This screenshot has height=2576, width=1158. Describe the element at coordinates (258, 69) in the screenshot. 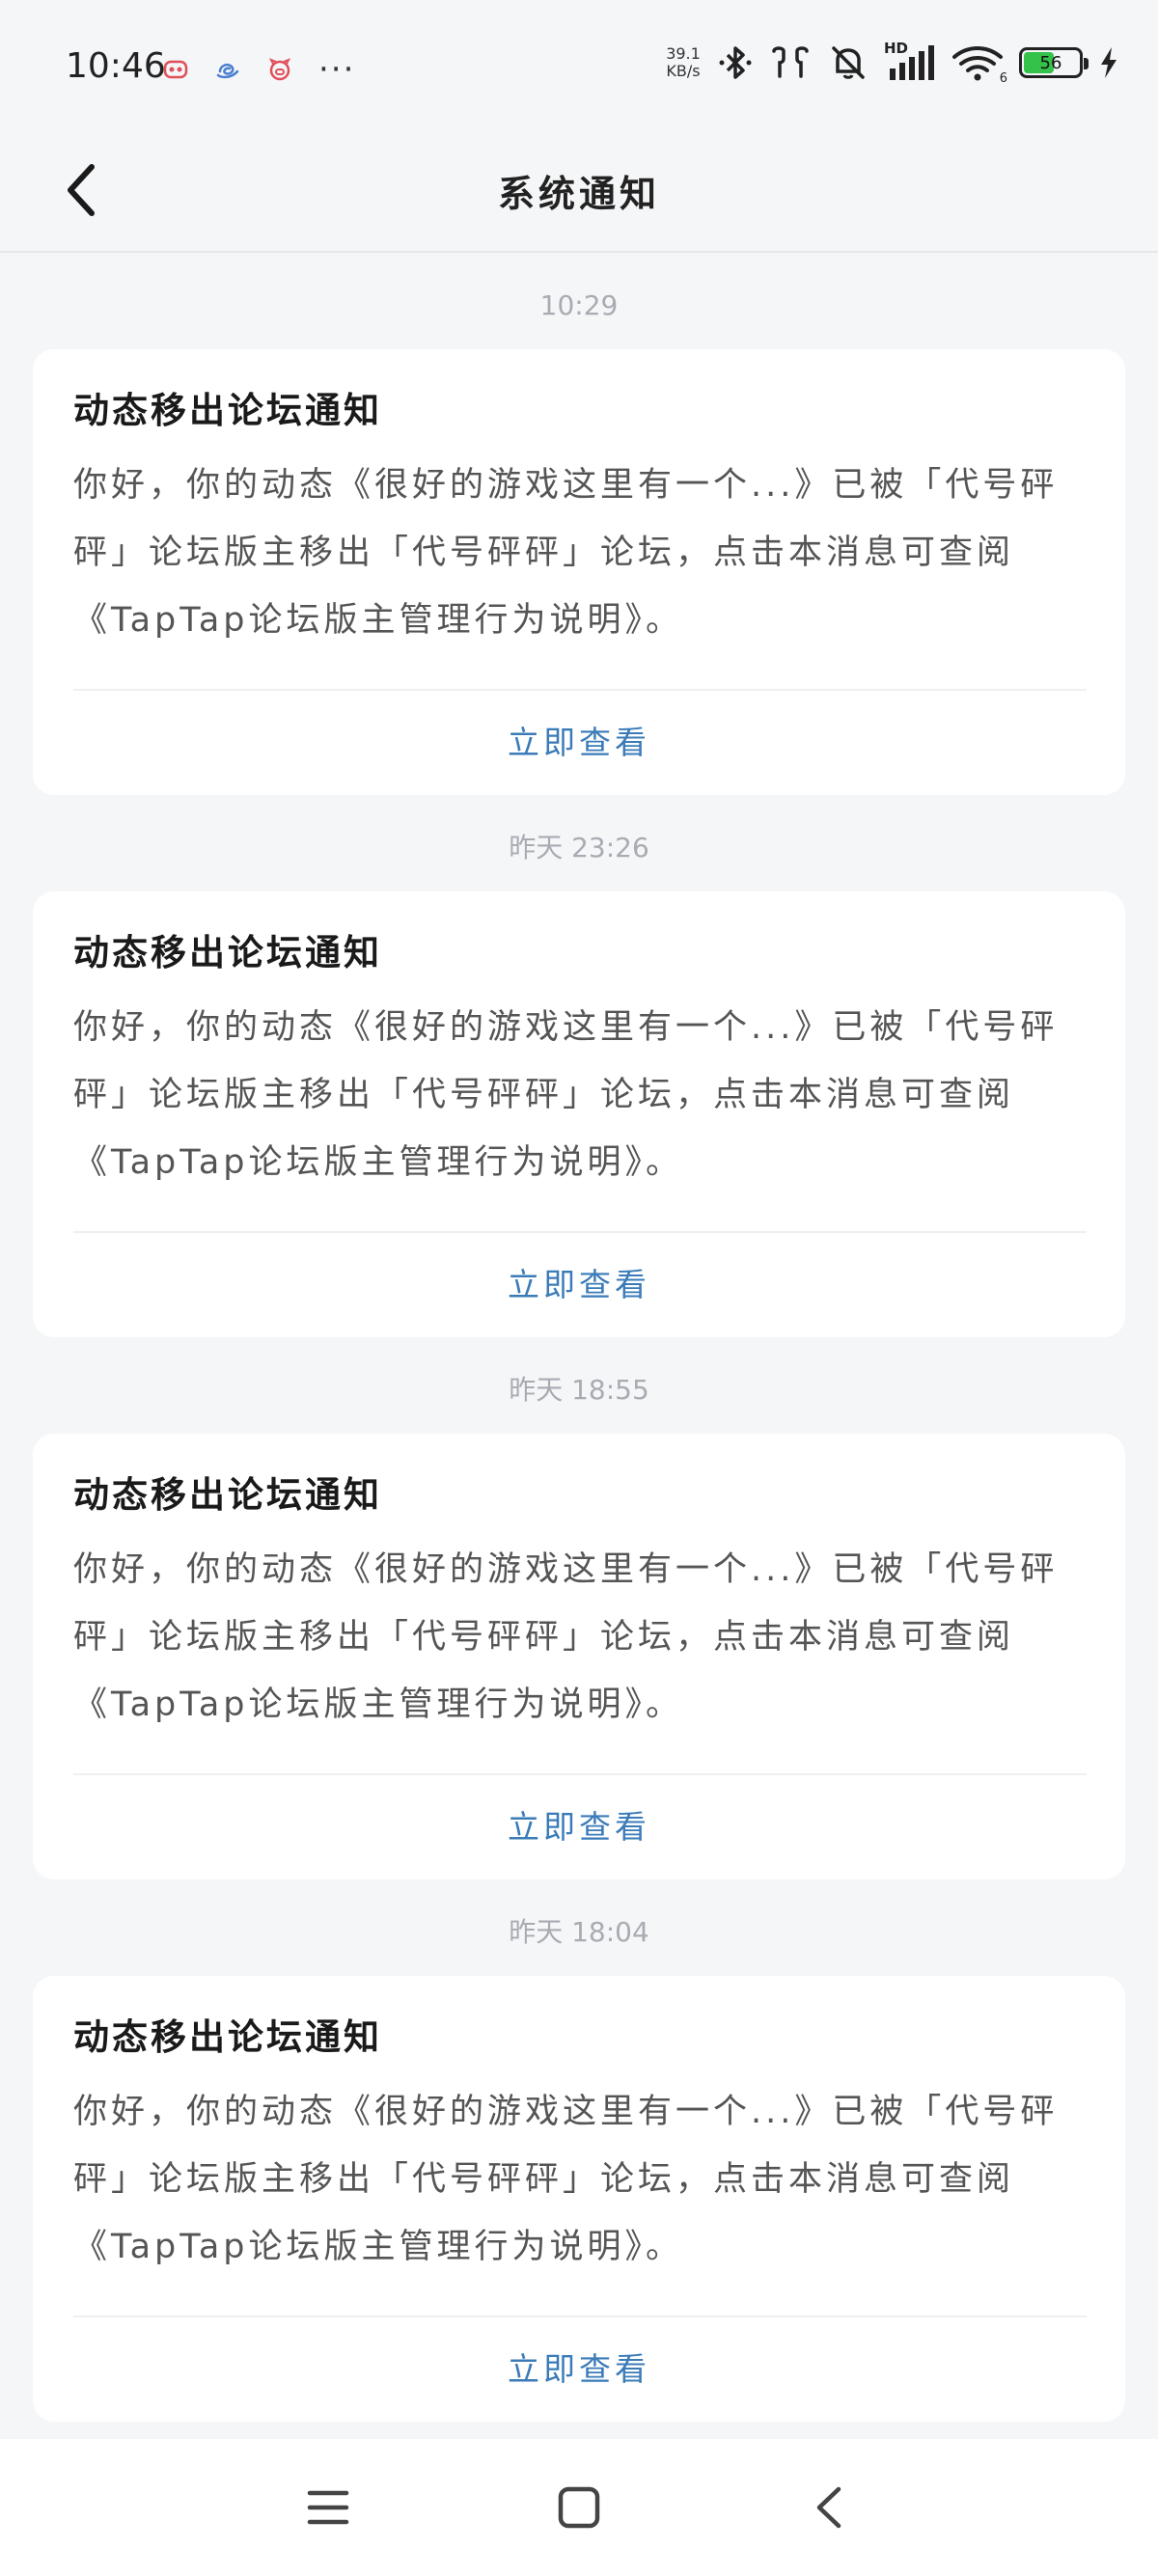

I see `status-notification-icons: ···` at that location.